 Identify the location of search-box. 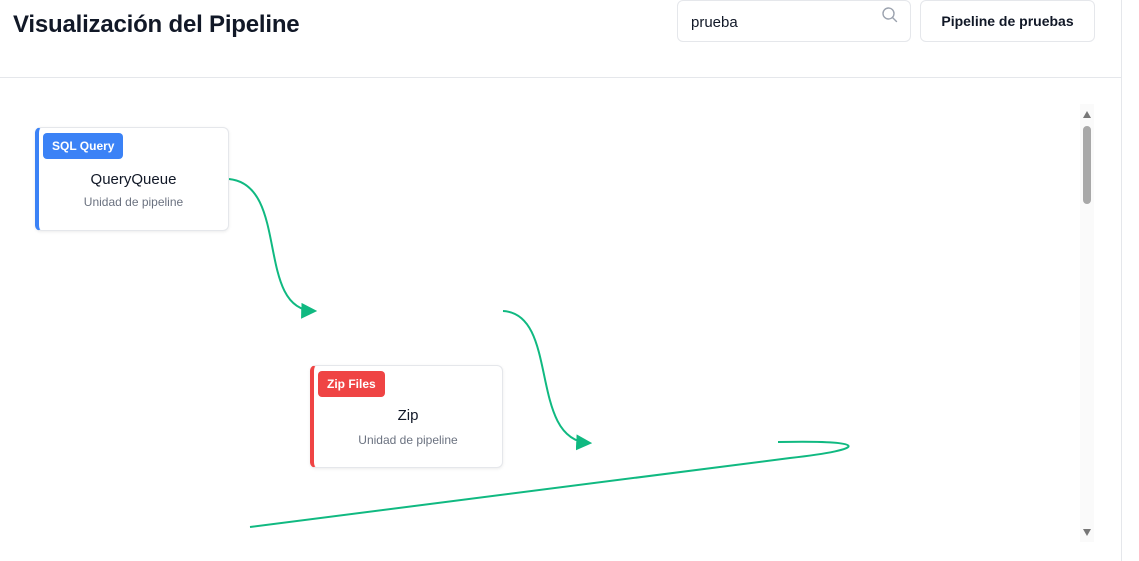
(794, 21).